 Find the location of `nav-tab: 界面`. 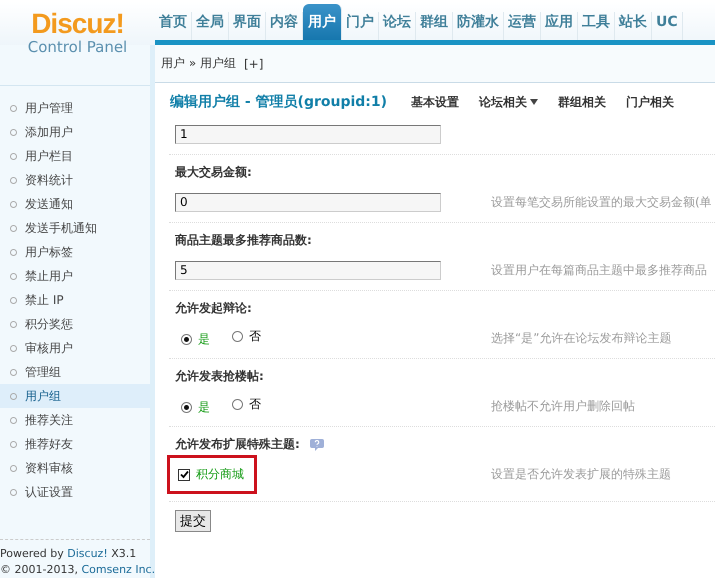

nav-tab: 界面 is located at coordinates (247, 26).